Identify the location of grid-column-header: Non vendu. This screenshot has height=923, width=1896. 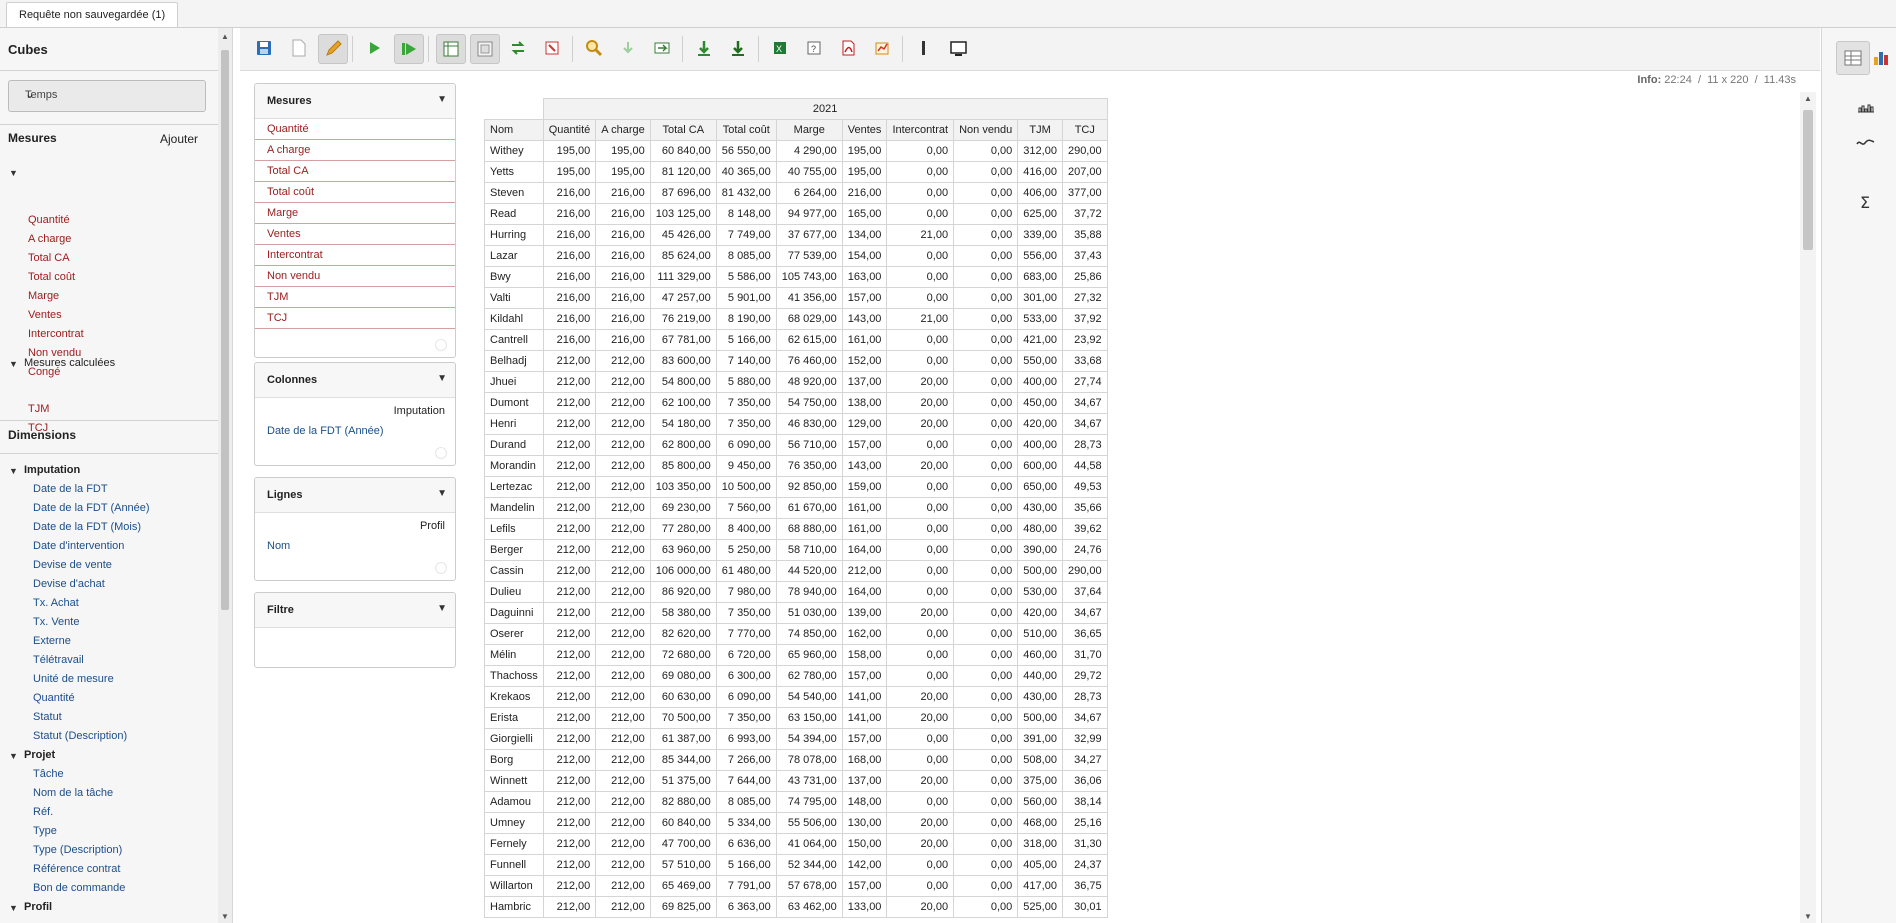
(986, 130).